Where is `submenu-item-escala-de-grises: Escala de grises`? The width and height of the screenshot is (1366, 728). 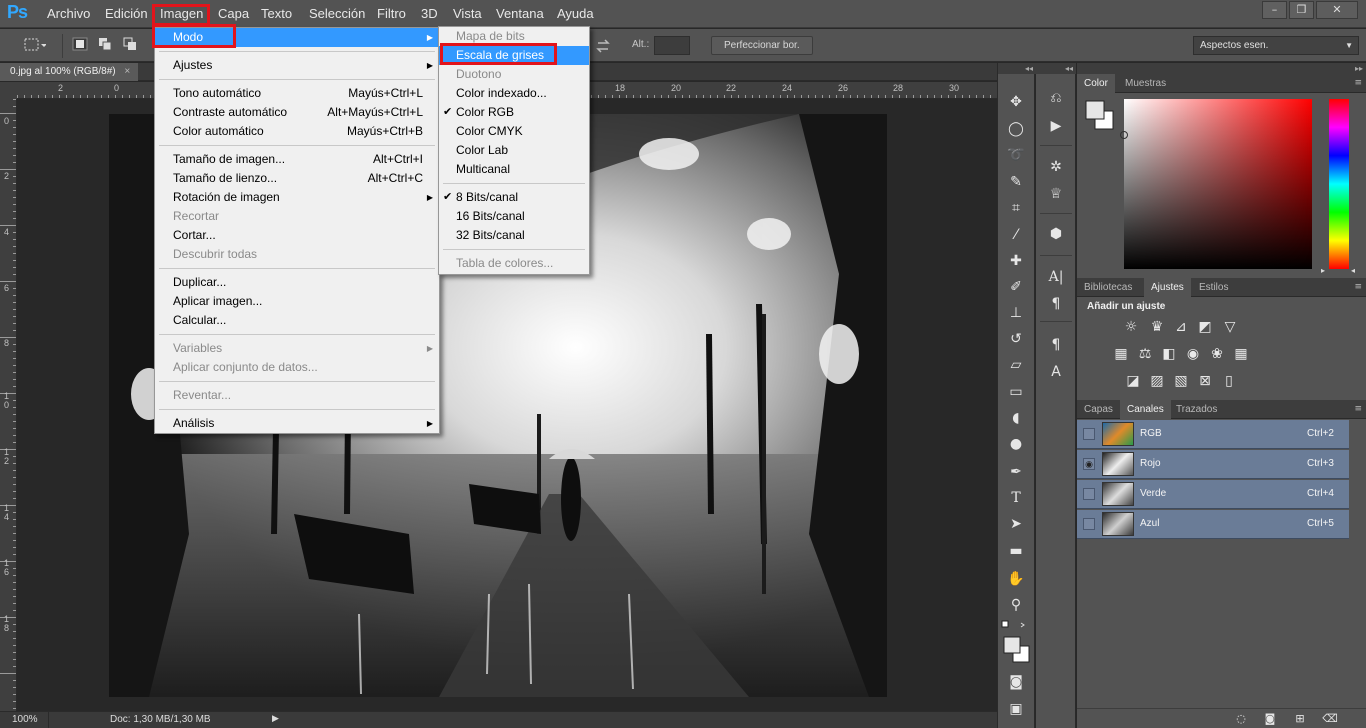 submenu-item-escala-de-grises: Escala de grises is located at coordinates (514, 55).